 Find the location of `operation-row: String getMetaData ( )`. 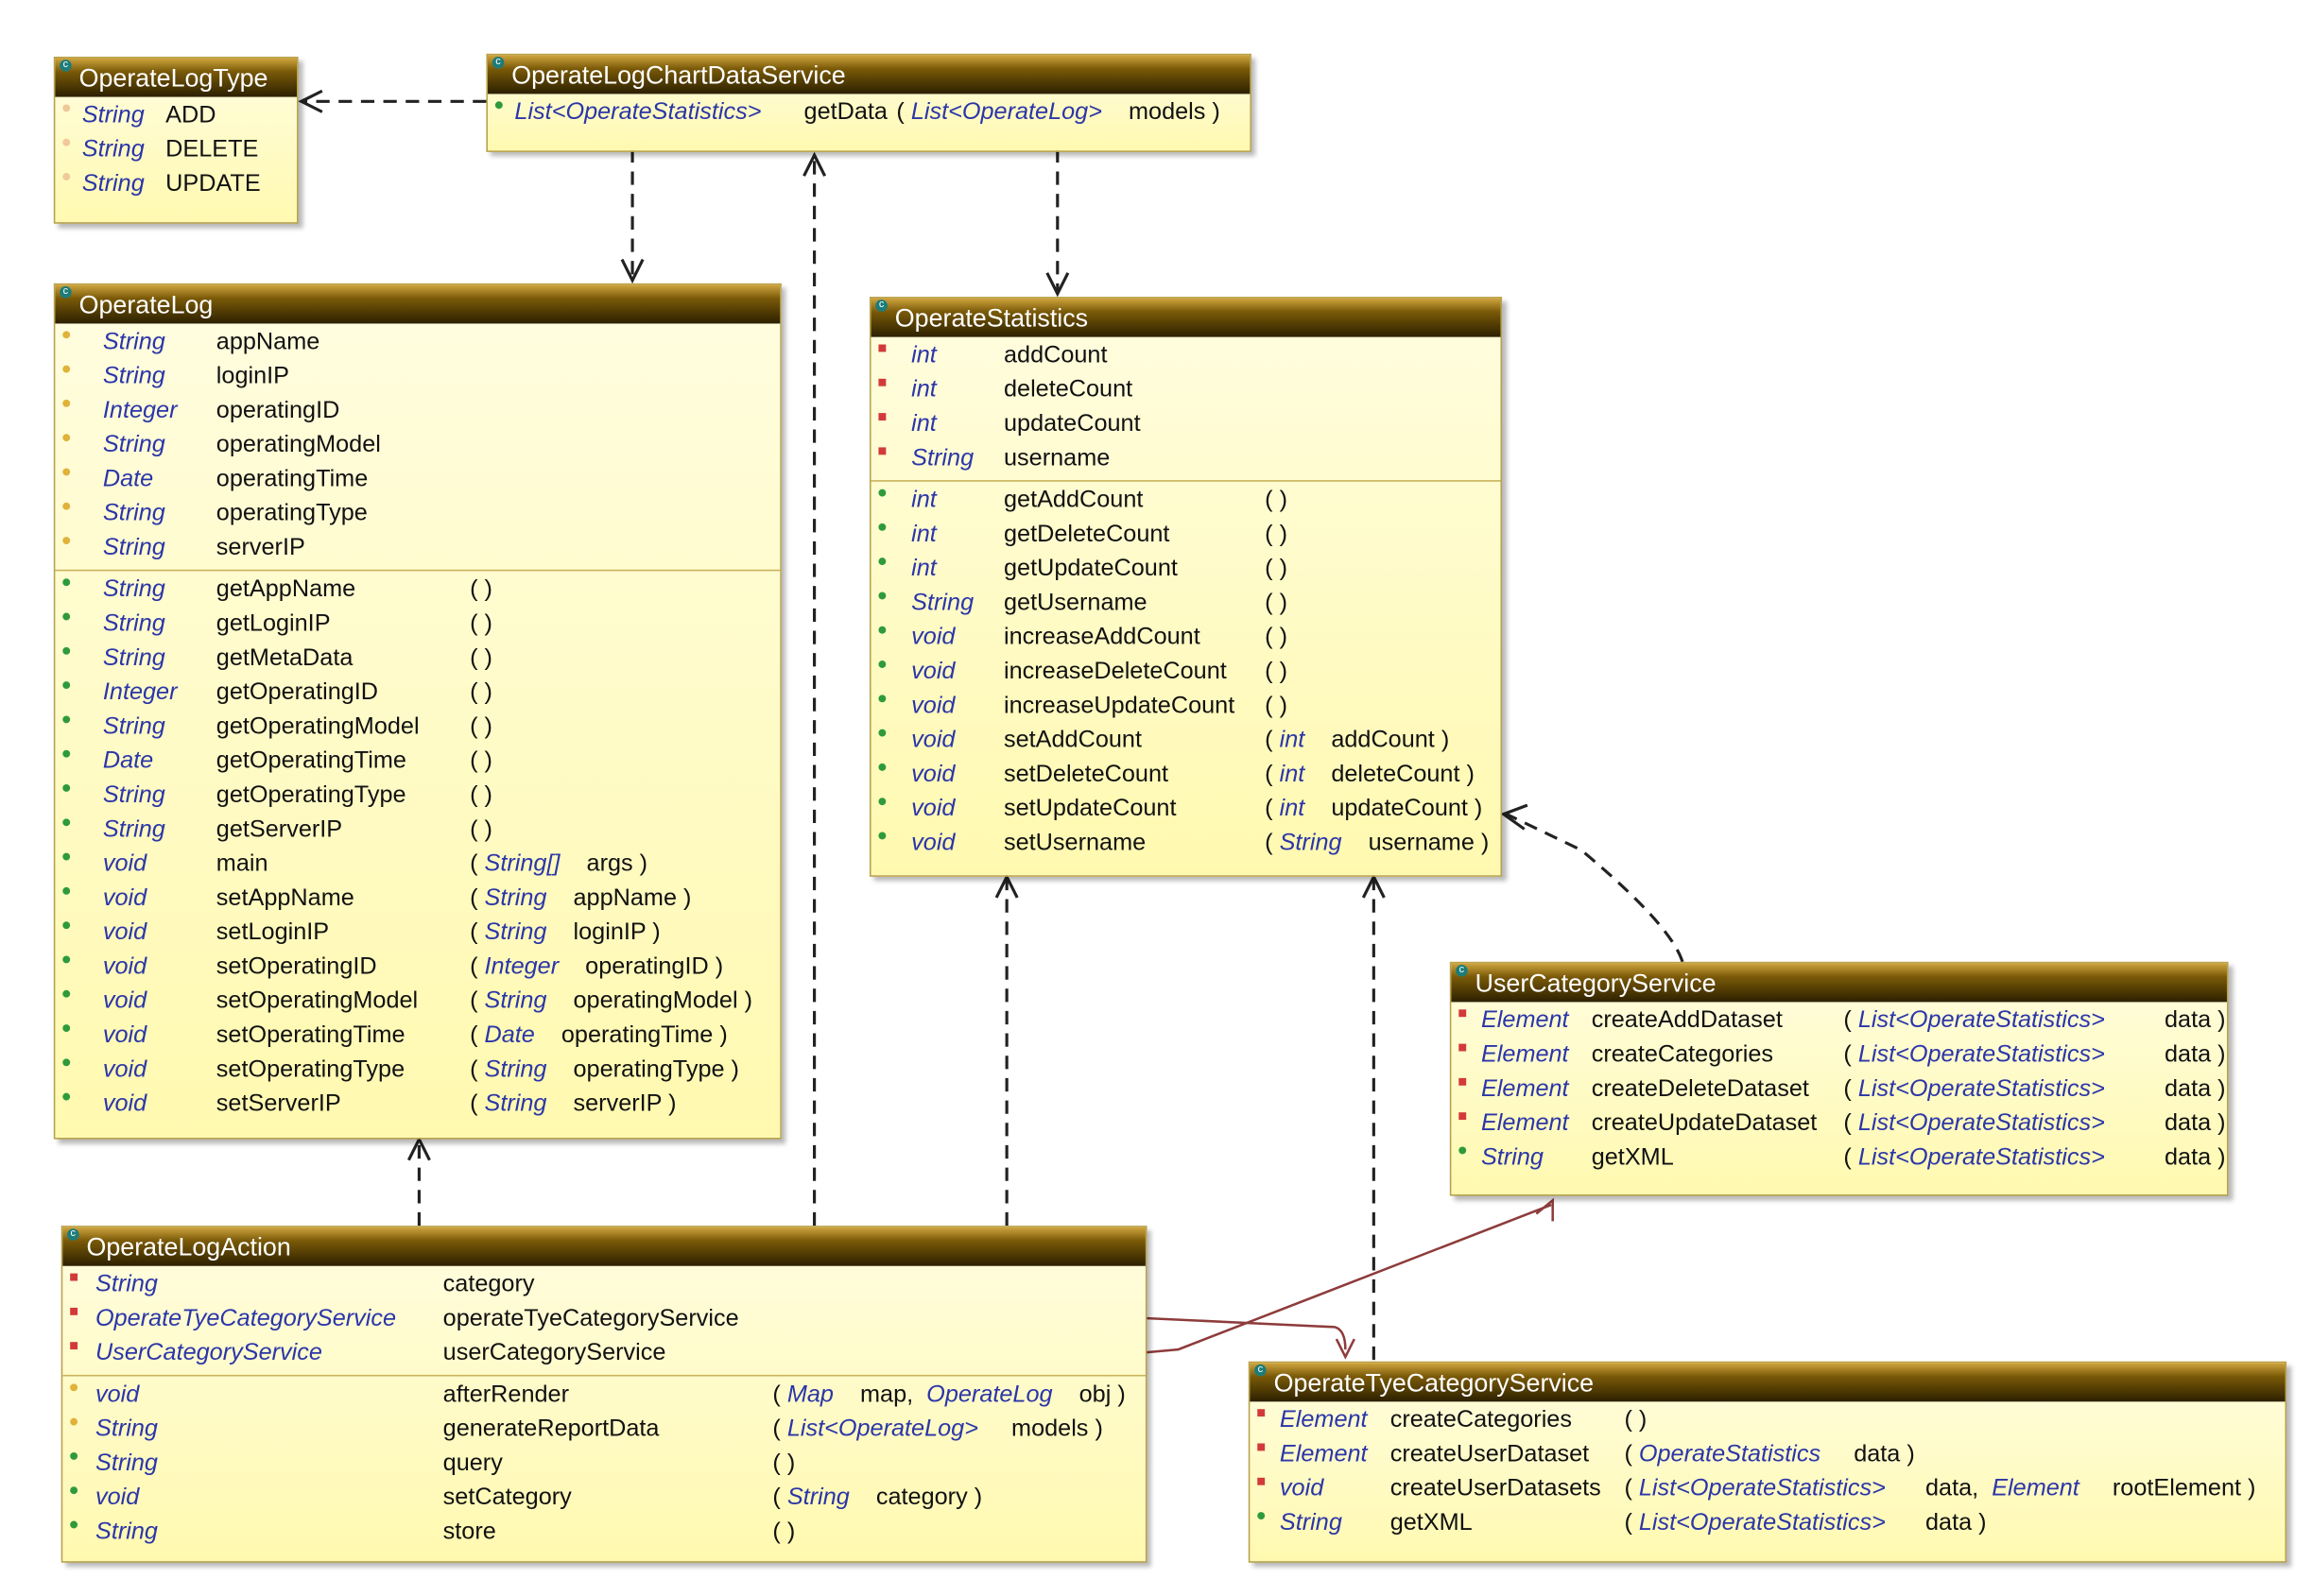

operation-row: String getMetaData ( ) is located at coordinates (417, 659).